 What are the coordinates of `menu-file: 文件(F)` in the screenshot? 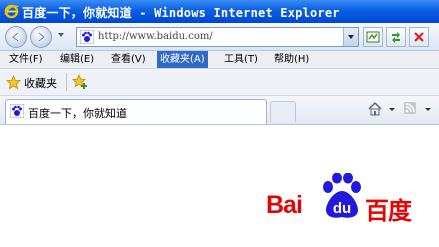 It's located at (26, 59).